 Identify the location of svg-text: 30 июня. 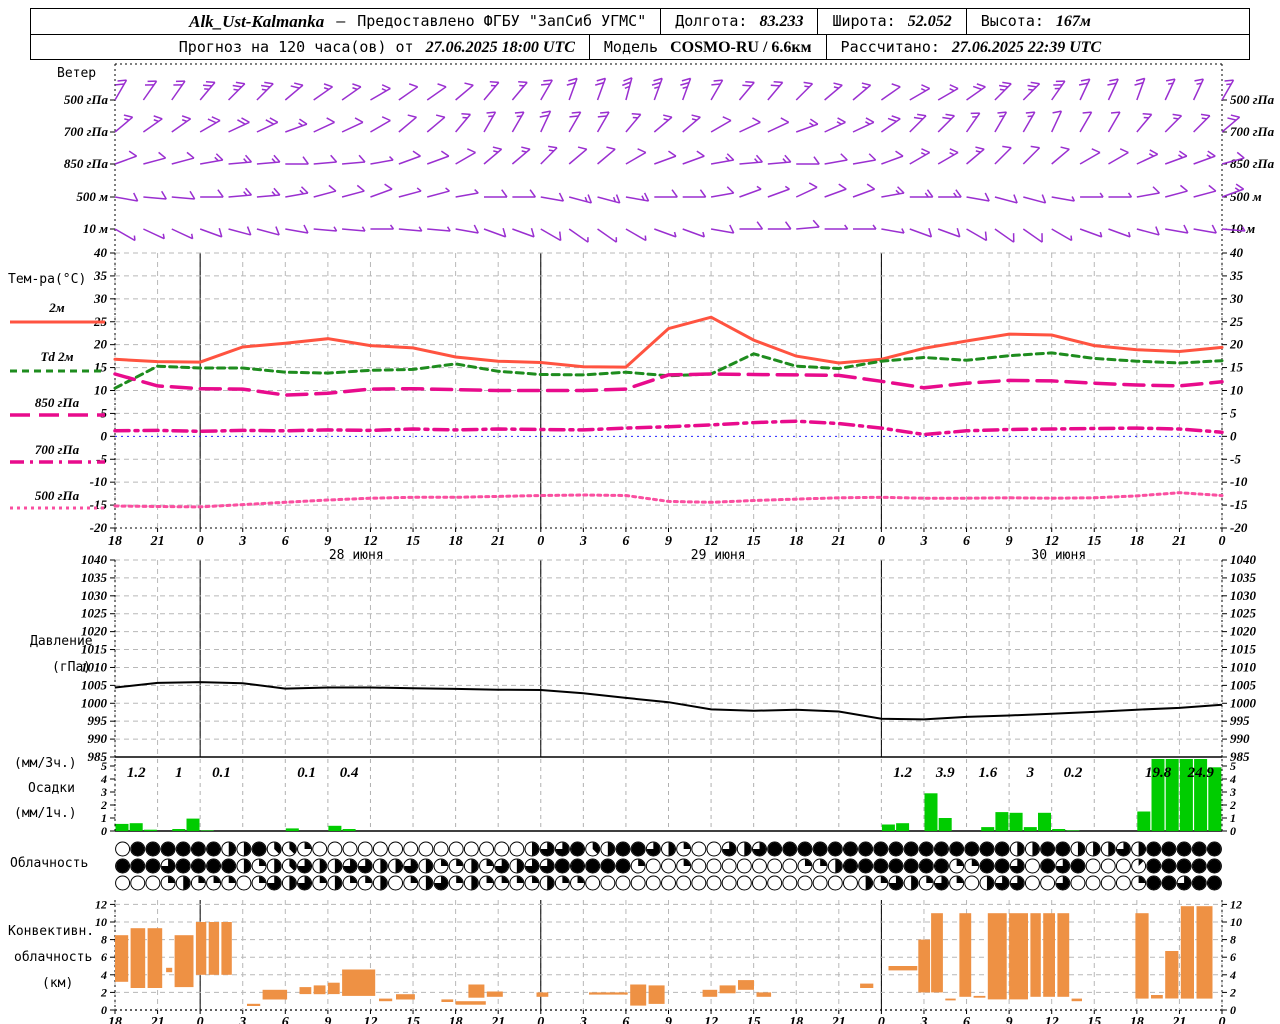
(1058, 555).